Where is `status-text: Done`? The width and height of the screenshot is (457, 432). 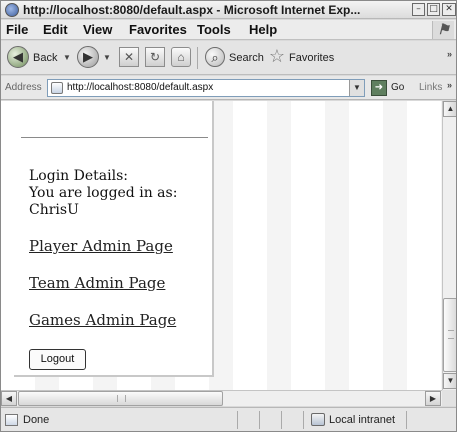
status-text: Done is located at coordinates (36, 420).